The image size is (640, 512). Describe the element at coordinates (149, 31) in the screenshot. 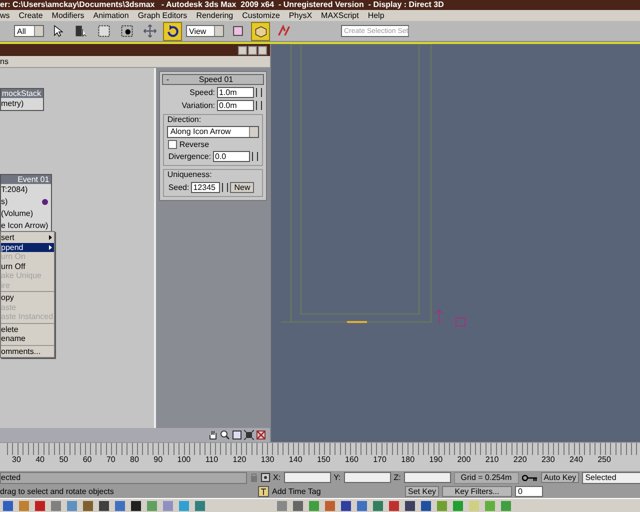

I see `move-icon` at that location.